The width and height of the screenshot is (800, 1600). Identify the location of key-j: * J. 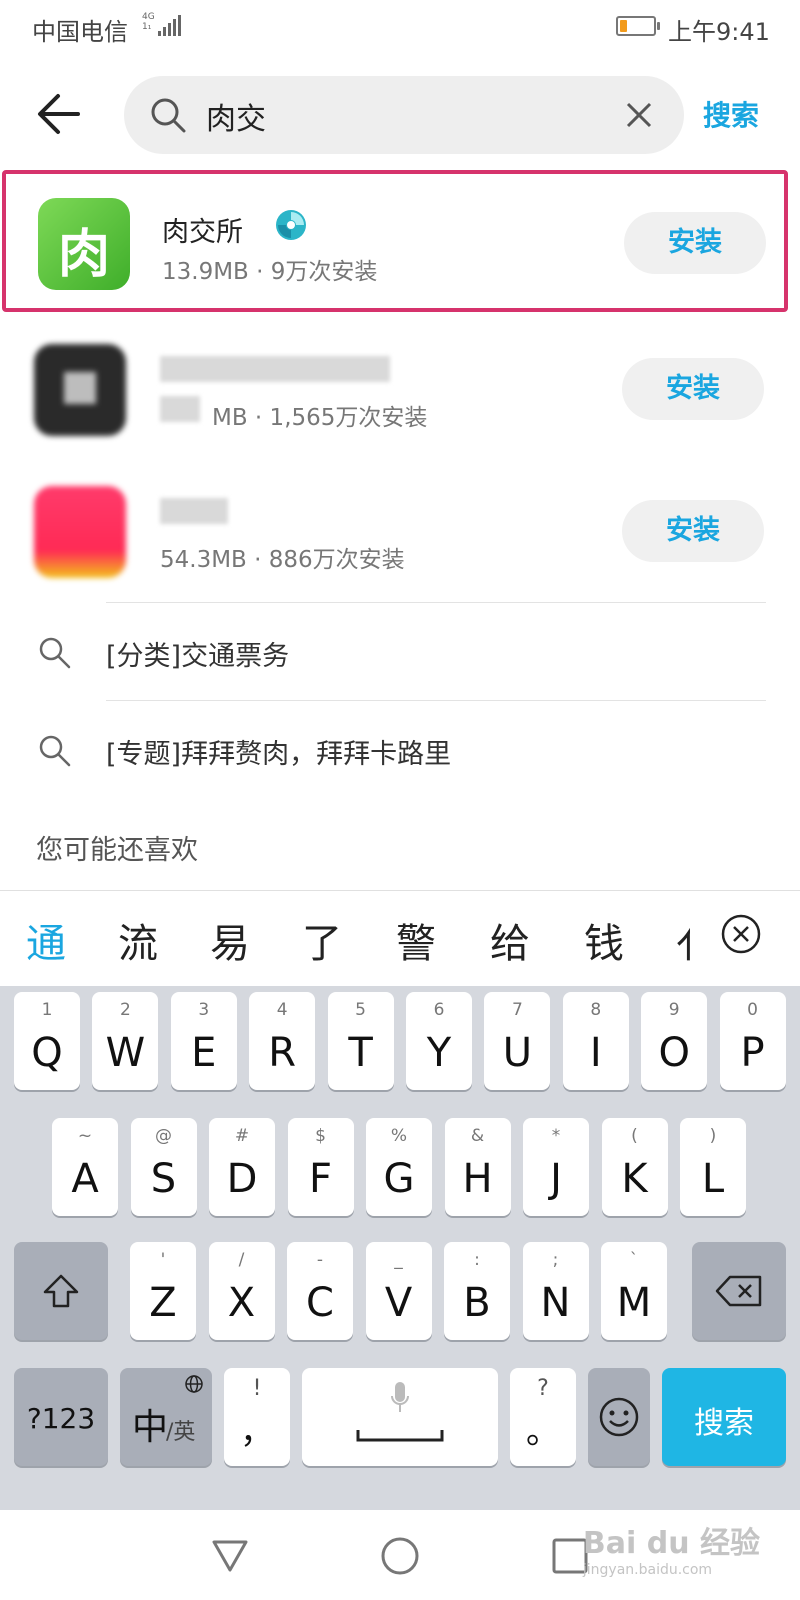
(556, 1167).